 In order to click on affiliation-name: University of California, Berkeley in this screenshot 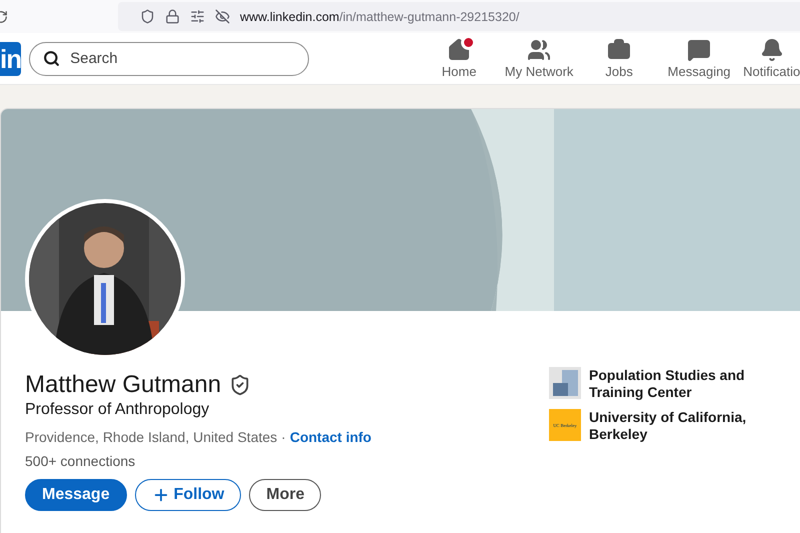, I will do `click(674, 426)`.